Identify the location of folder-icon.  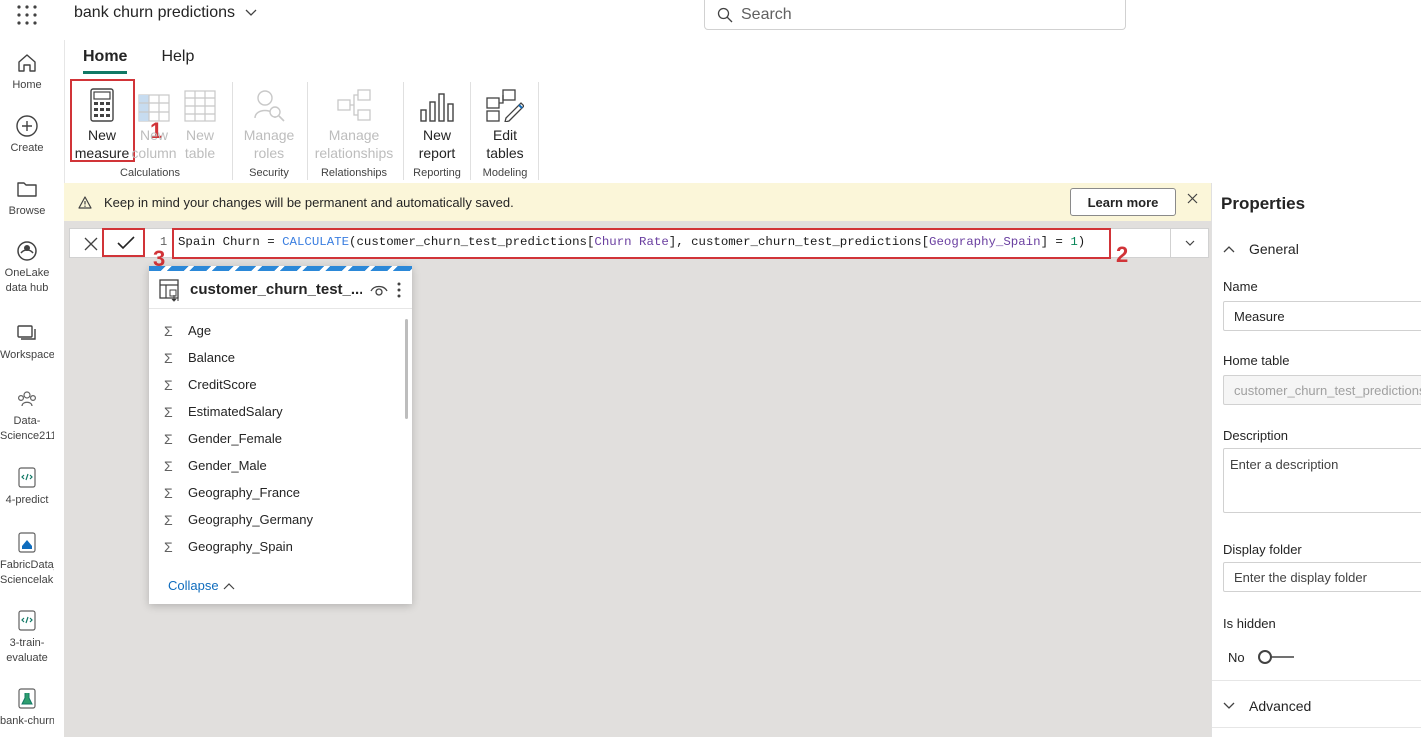
(27, 189).